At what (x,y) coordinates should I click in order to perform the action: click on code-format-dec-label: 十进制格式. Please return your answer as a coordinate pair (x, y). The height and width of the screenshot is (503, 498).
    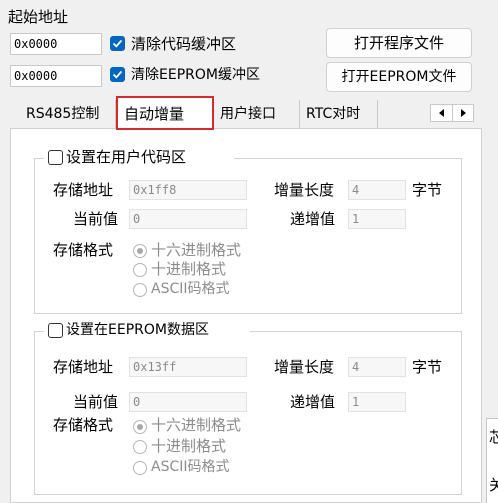
    Looking at the image, I should click on (189, 269).